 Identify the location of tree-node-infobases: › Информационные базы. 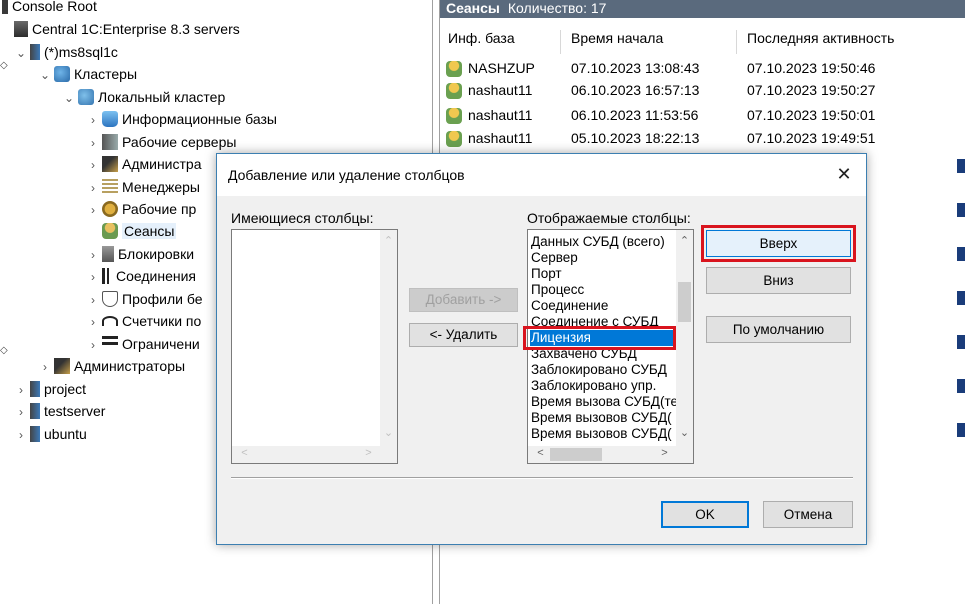
(181, 119).